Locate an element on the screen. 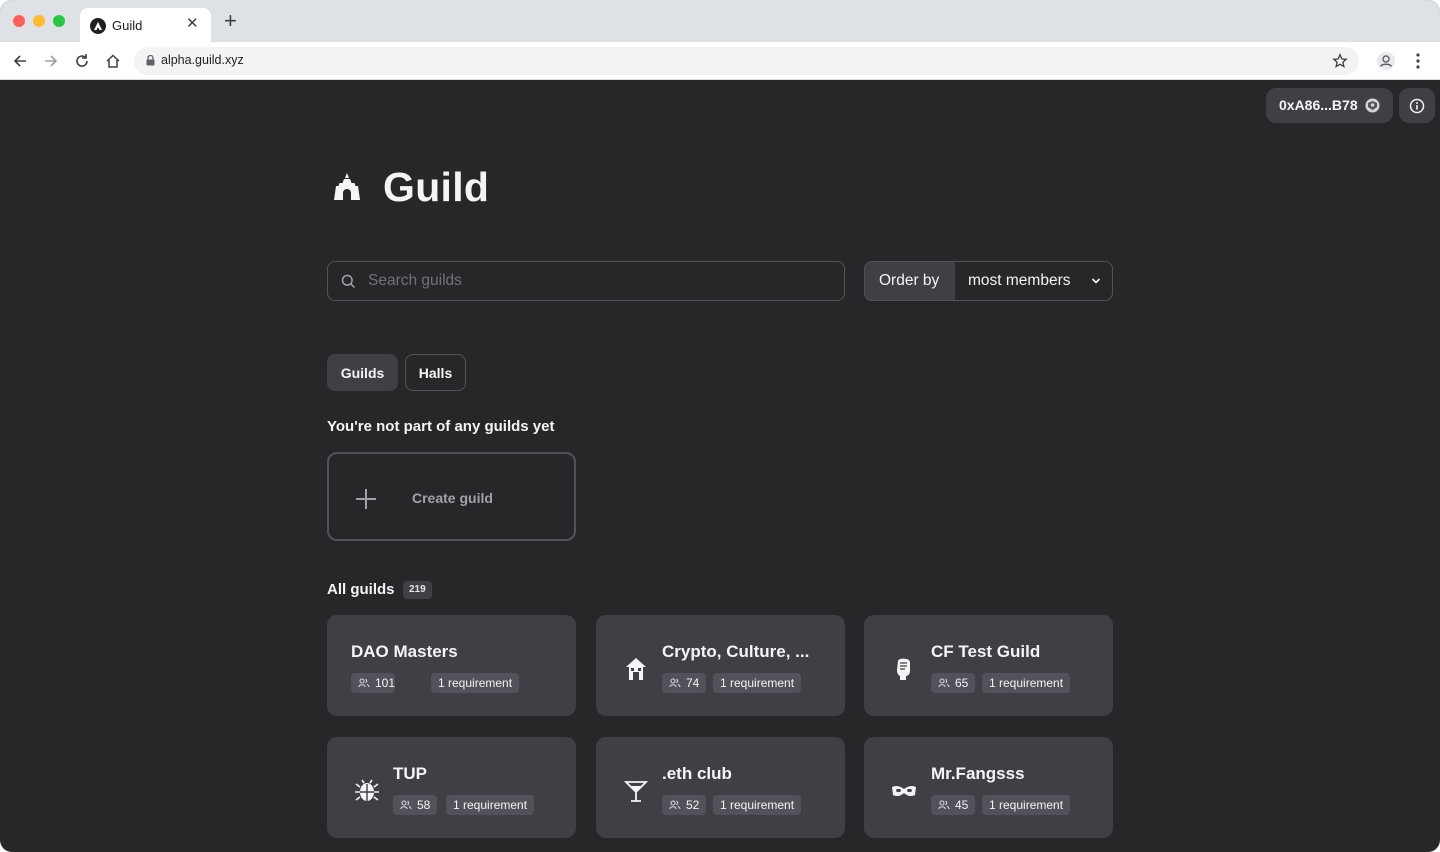  guild-castle-logo-icon is located at coordinates (347, 186).